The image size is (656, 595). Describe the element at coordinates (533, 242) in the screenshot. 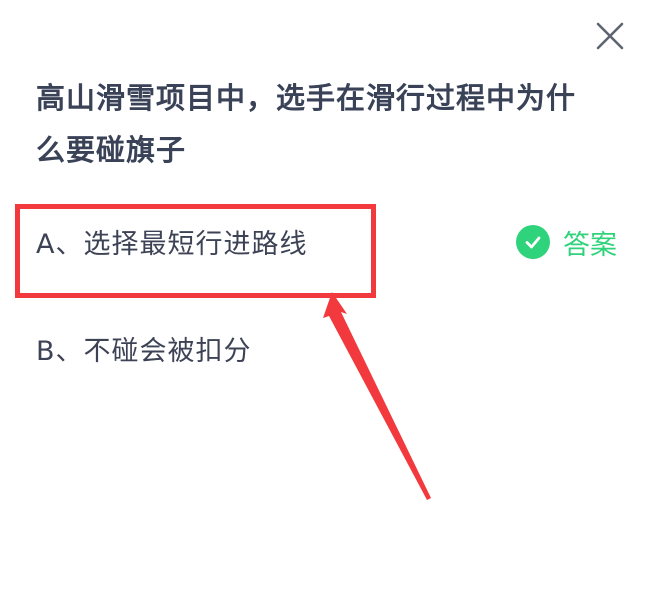

I see `check-circle-icon` at that location.